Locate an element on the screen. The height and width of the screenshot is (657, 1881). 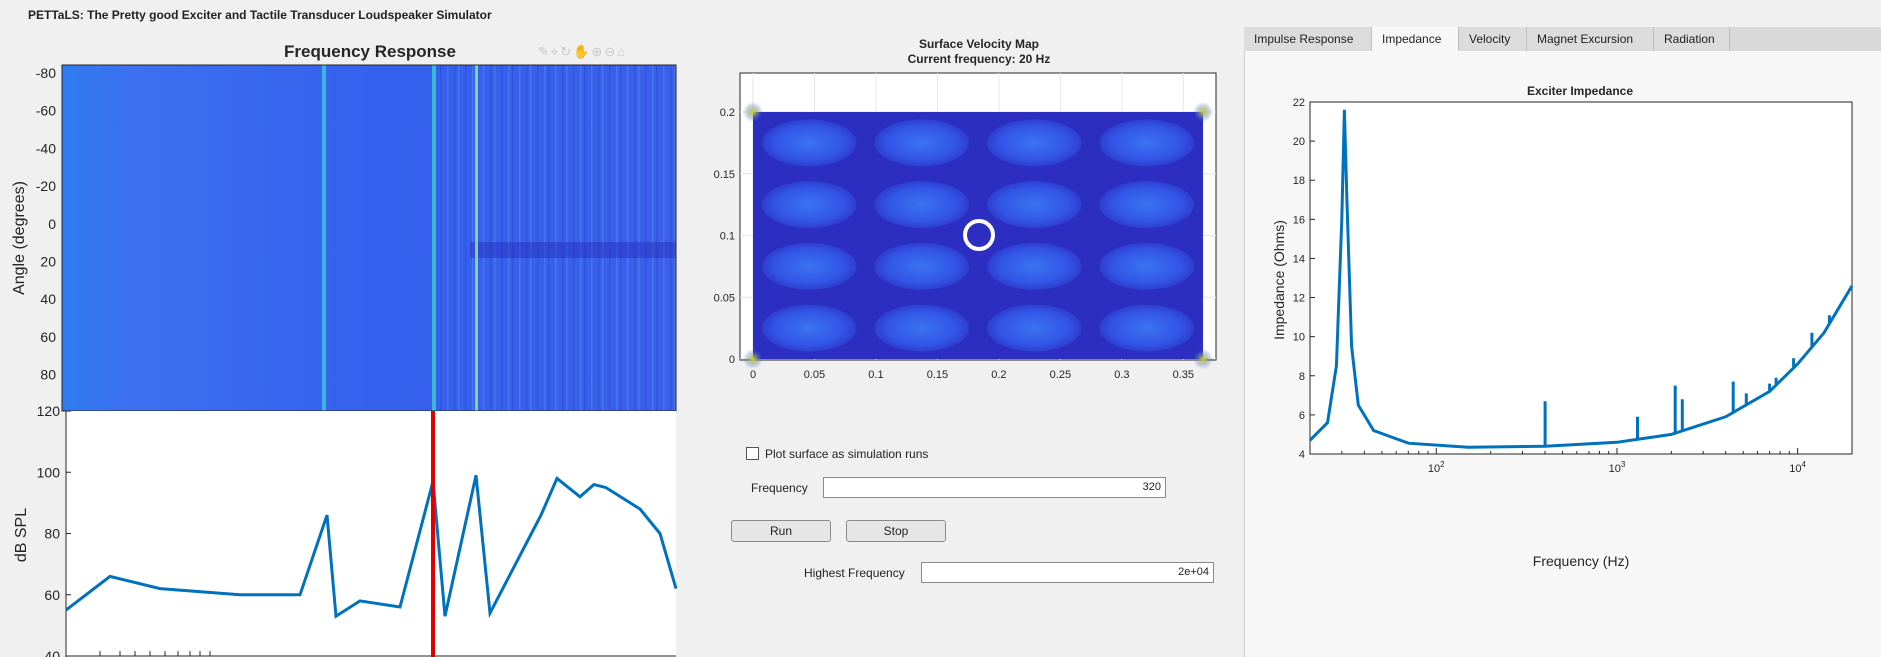
tab-impedance: Impedance is located at coordinates (1415, 39).